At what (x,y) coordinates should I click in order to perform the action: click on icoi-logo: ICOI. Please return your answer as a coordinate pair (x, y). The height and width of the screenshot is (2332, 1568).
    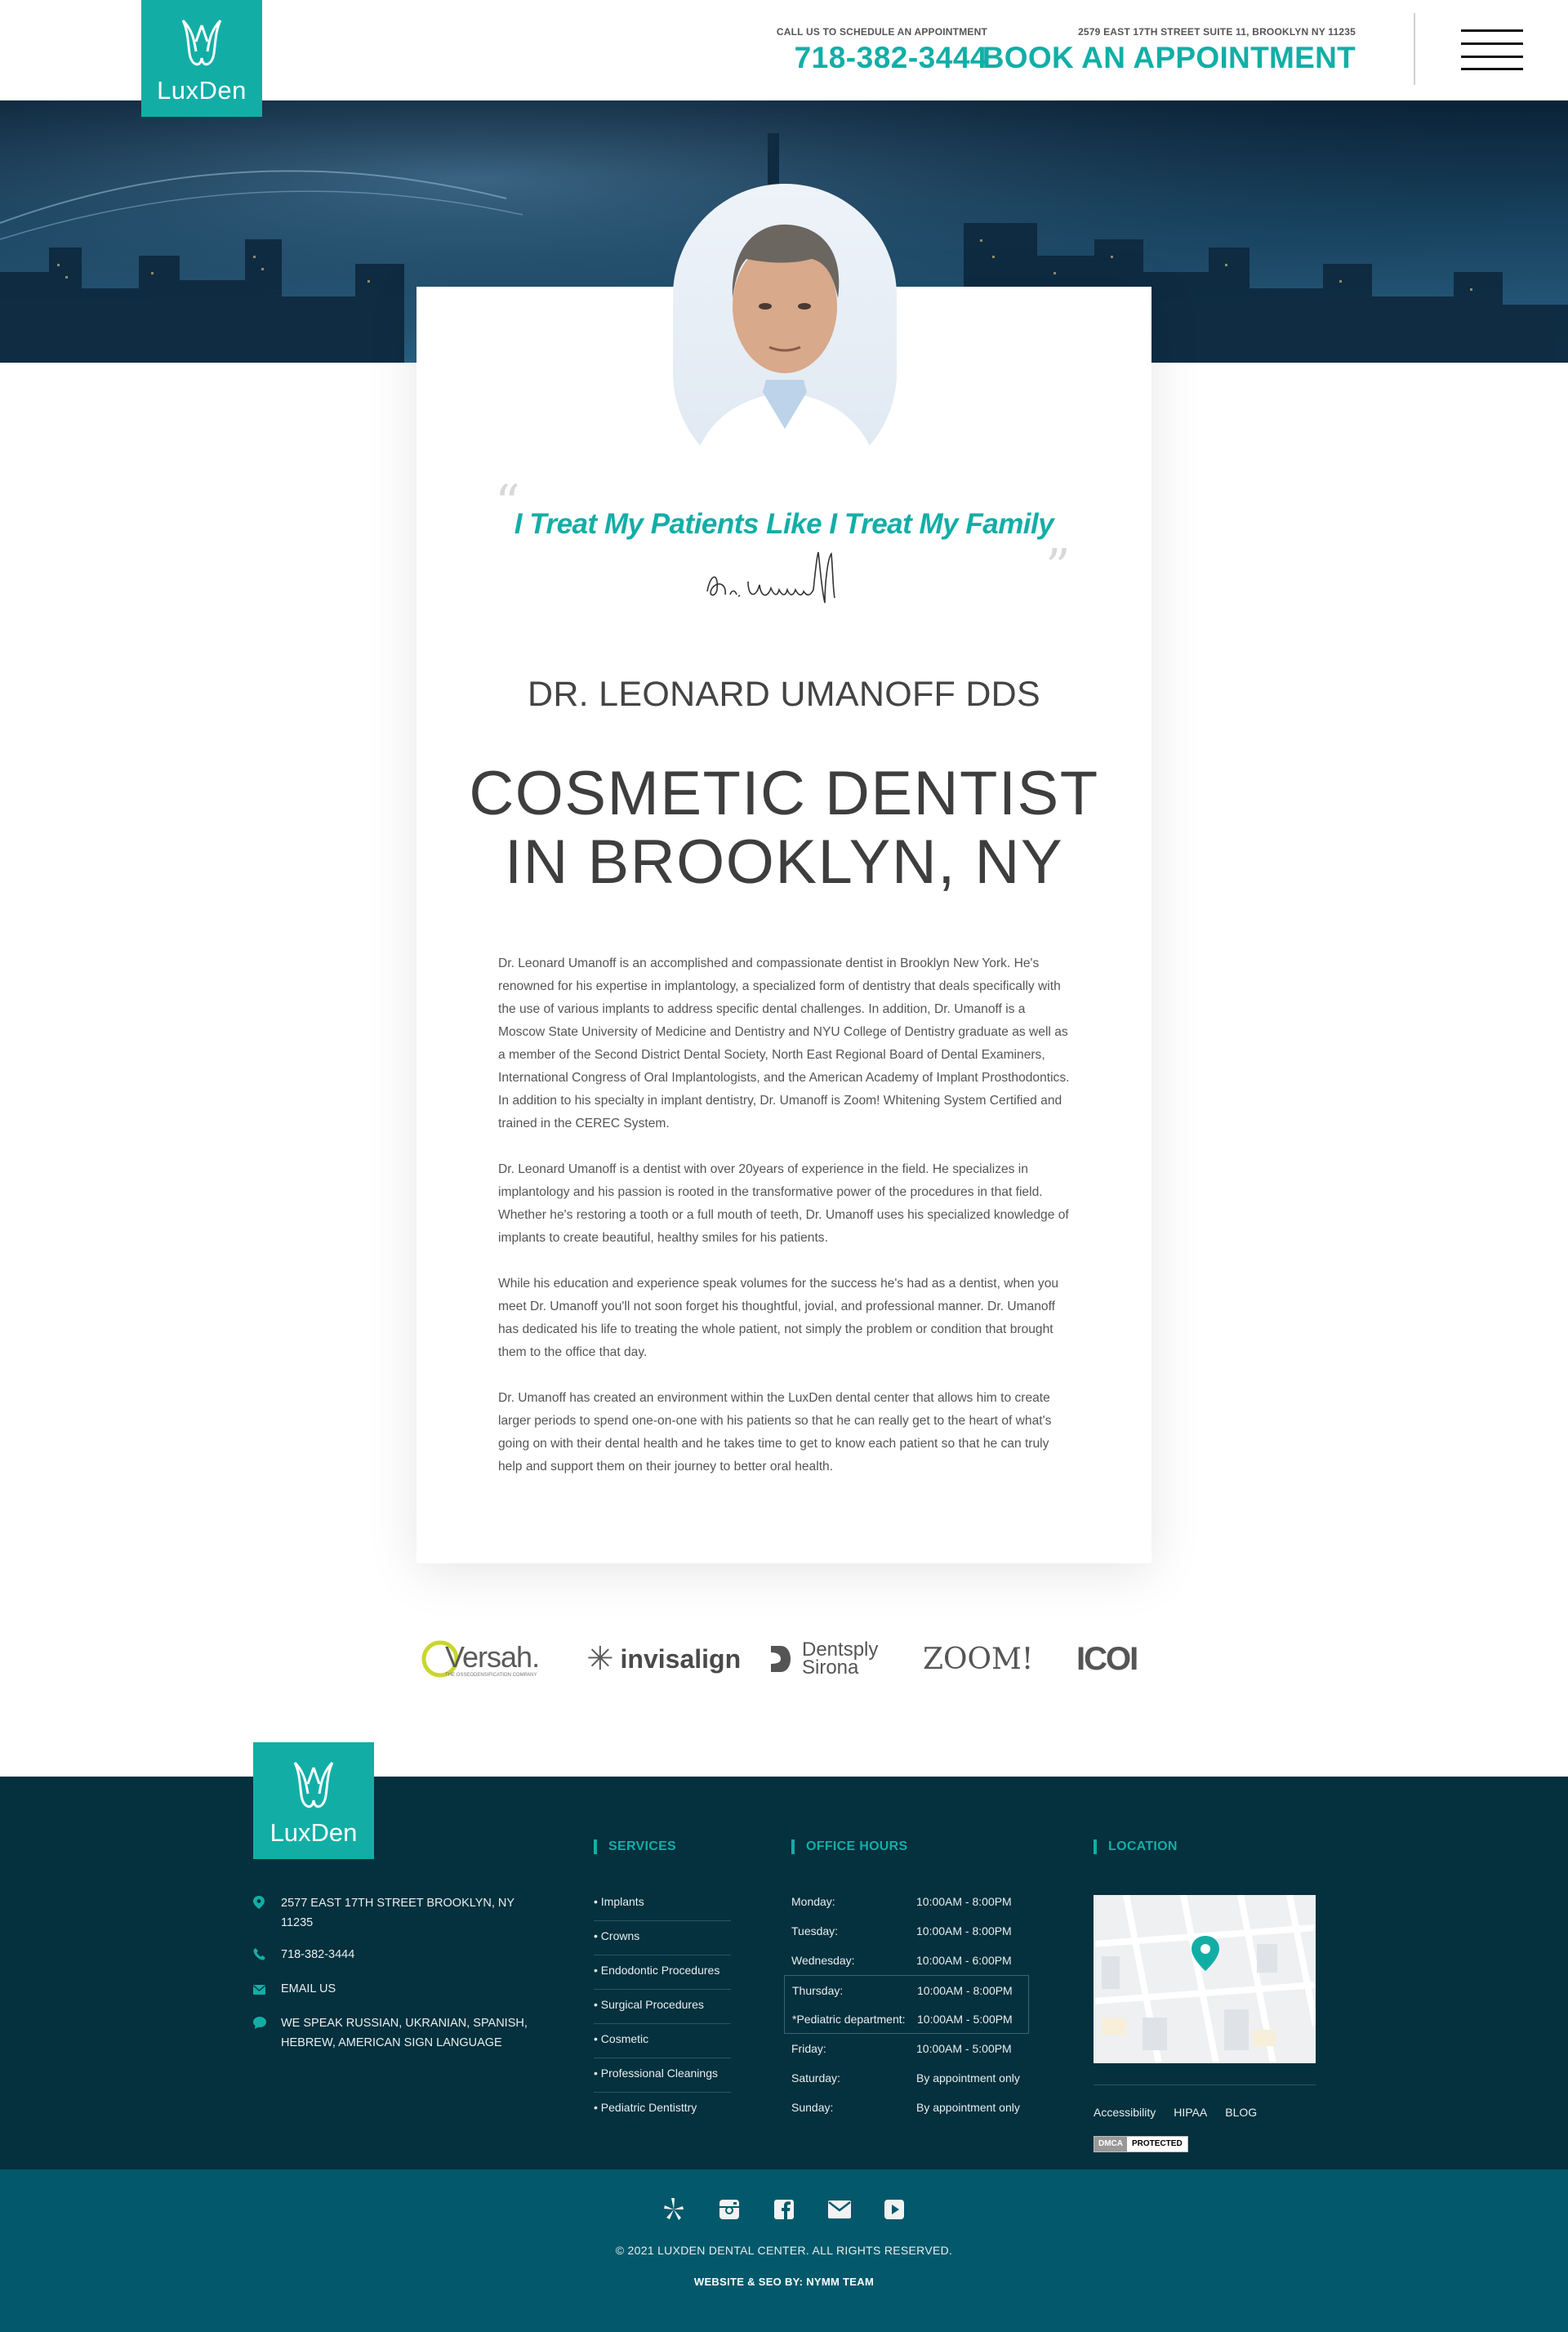
    Looking at the image, I should click on (1107, 1659).